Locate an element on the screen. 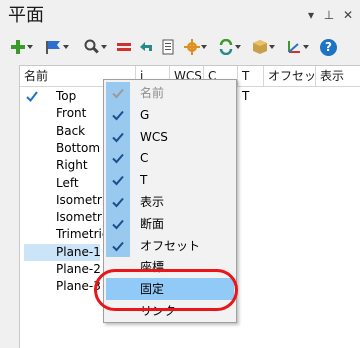 This screenshot has width=360, height=348. menu-item: 名前 is located at coordinates (170, 93).